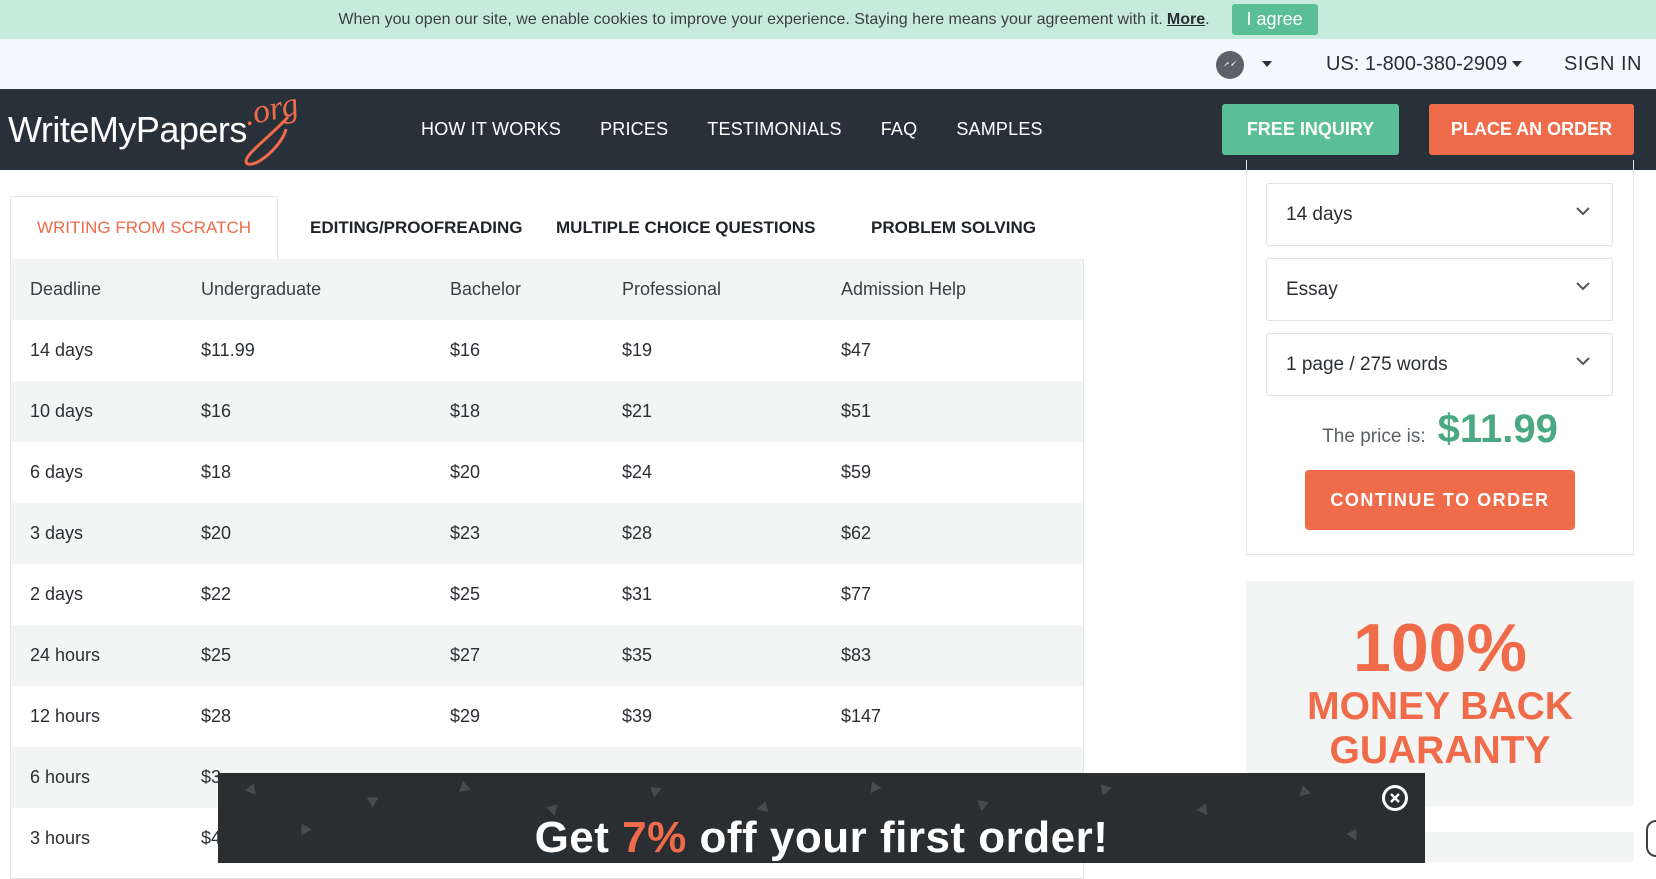 This screenshot has width=1656, height=879. Describe the element at coordinates (1367, 364) in the screenshot. I see `pages-value: 1 page / 275 words` at that location.